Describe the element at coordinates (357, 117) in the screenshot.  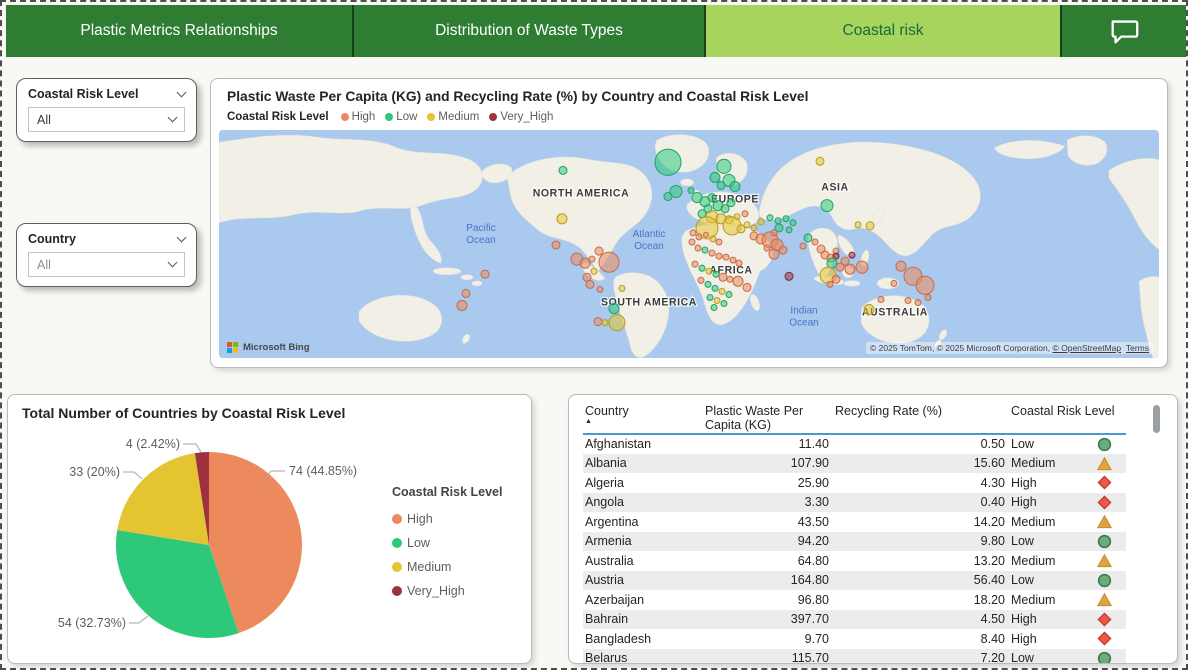
I see `map-legend-item-high: High` at that location.